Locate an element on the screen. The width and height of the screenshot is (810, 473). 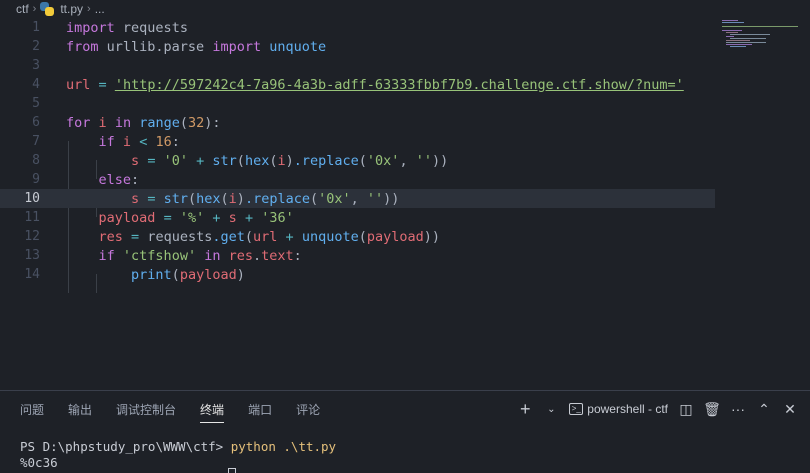
code-token: < is located at coordinates (143, 141).